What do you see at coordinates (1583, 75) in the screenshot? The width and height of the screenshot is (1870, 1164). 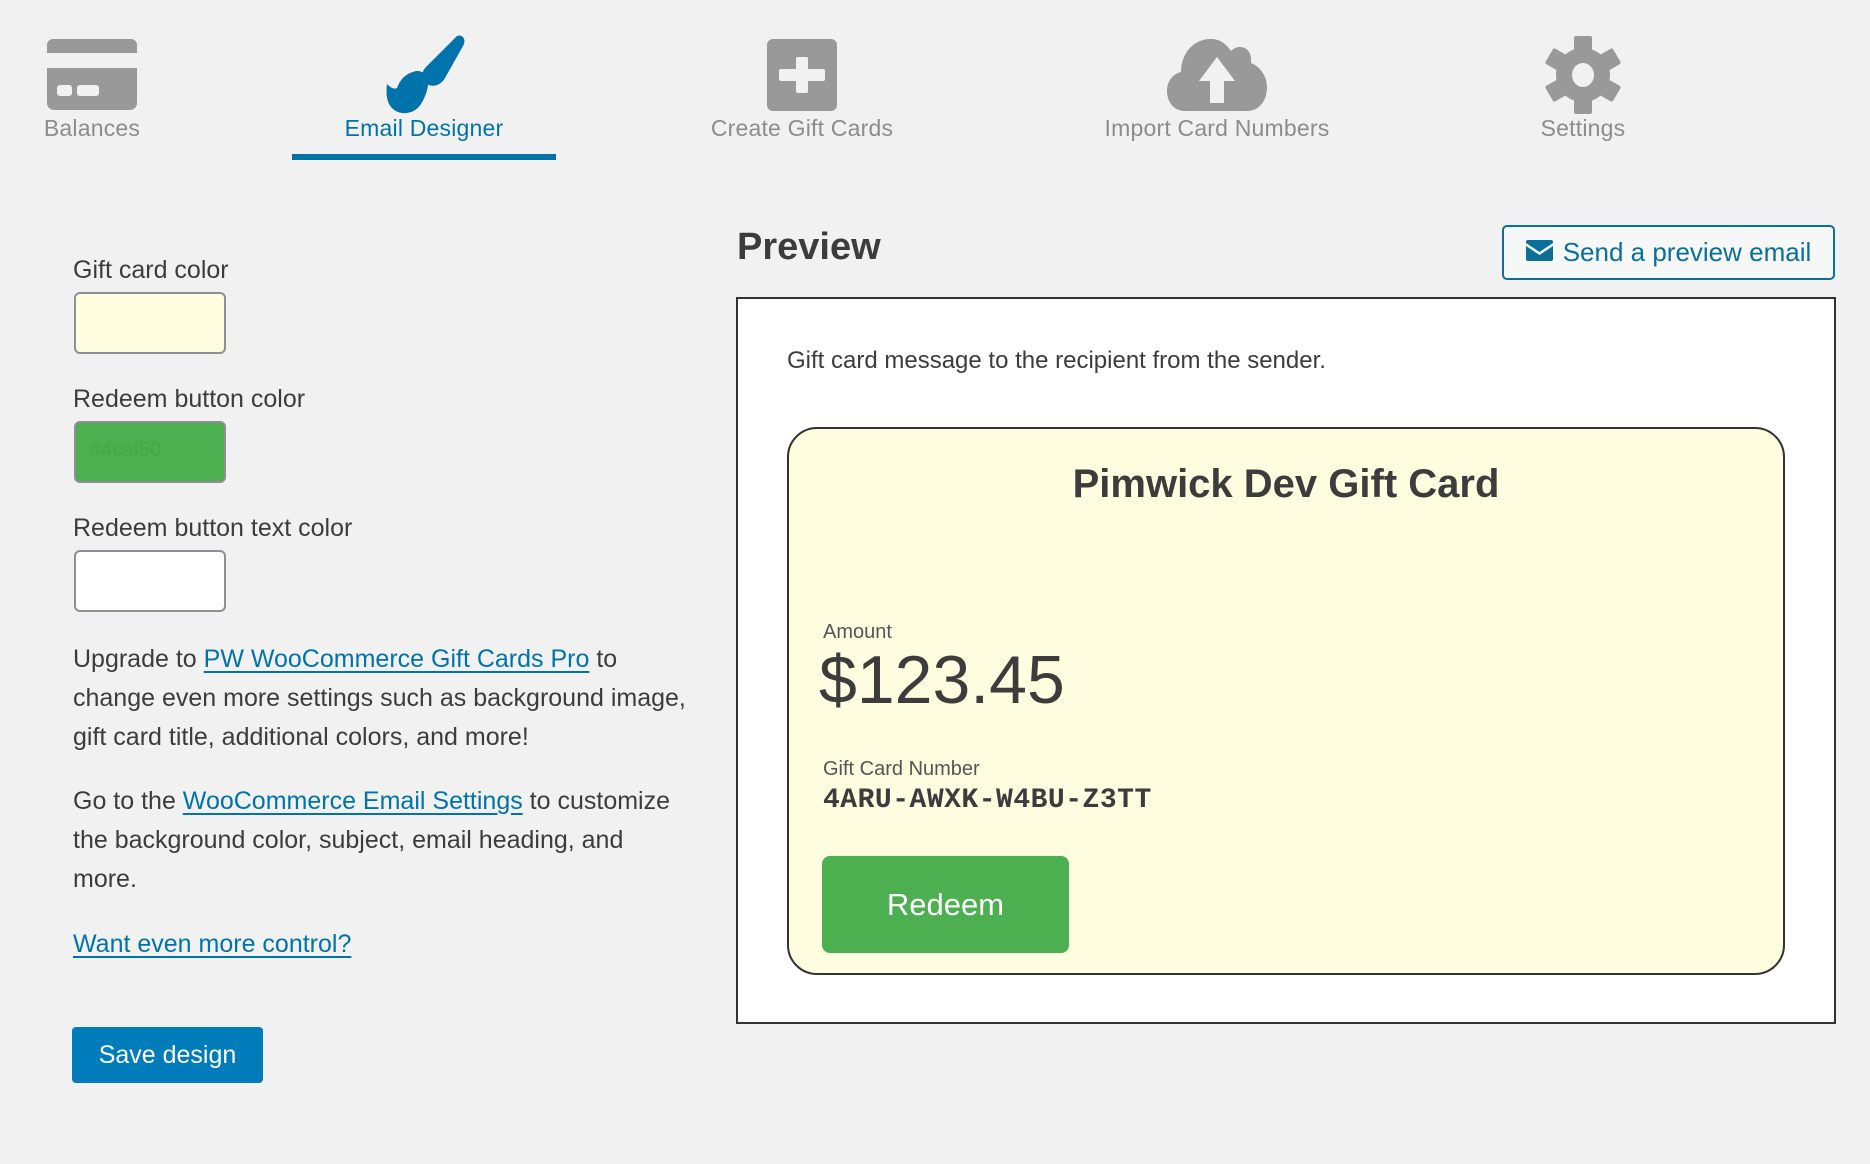 I see `gear-icon` at bounding box center [1583, 75].